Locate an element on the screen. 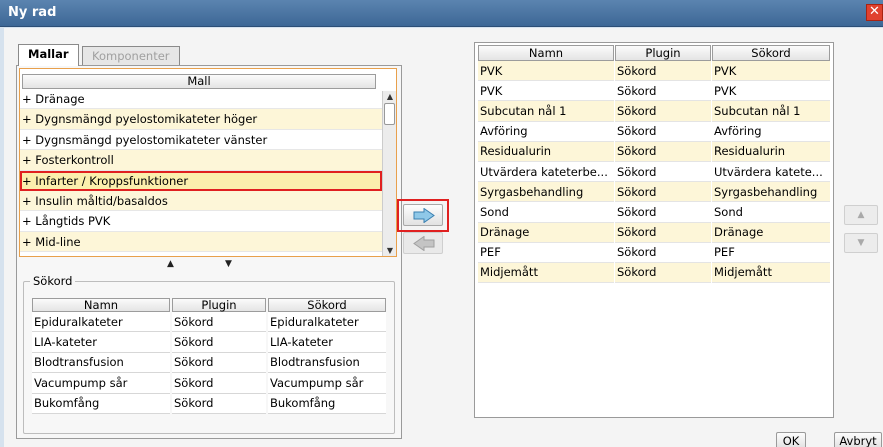  list-item: + Långtids PVK is located at coordinates (201, 221).